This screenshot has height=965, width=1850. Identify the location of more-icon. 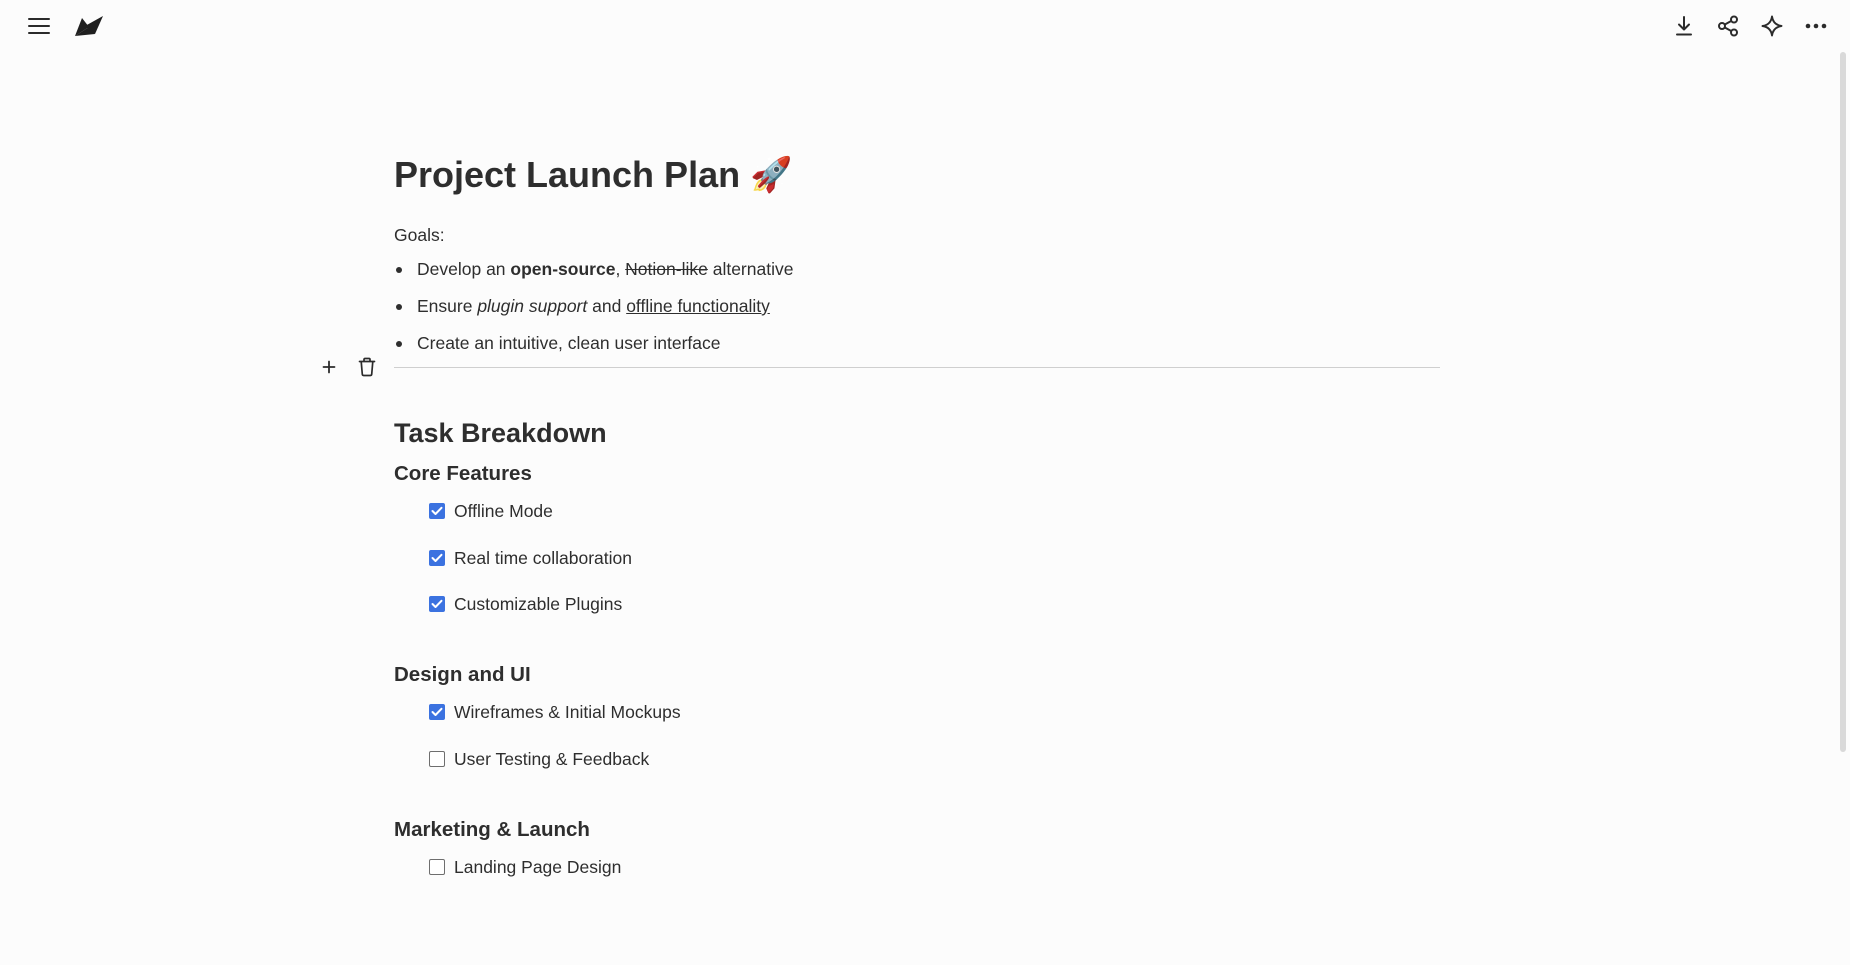
(1816, 26).